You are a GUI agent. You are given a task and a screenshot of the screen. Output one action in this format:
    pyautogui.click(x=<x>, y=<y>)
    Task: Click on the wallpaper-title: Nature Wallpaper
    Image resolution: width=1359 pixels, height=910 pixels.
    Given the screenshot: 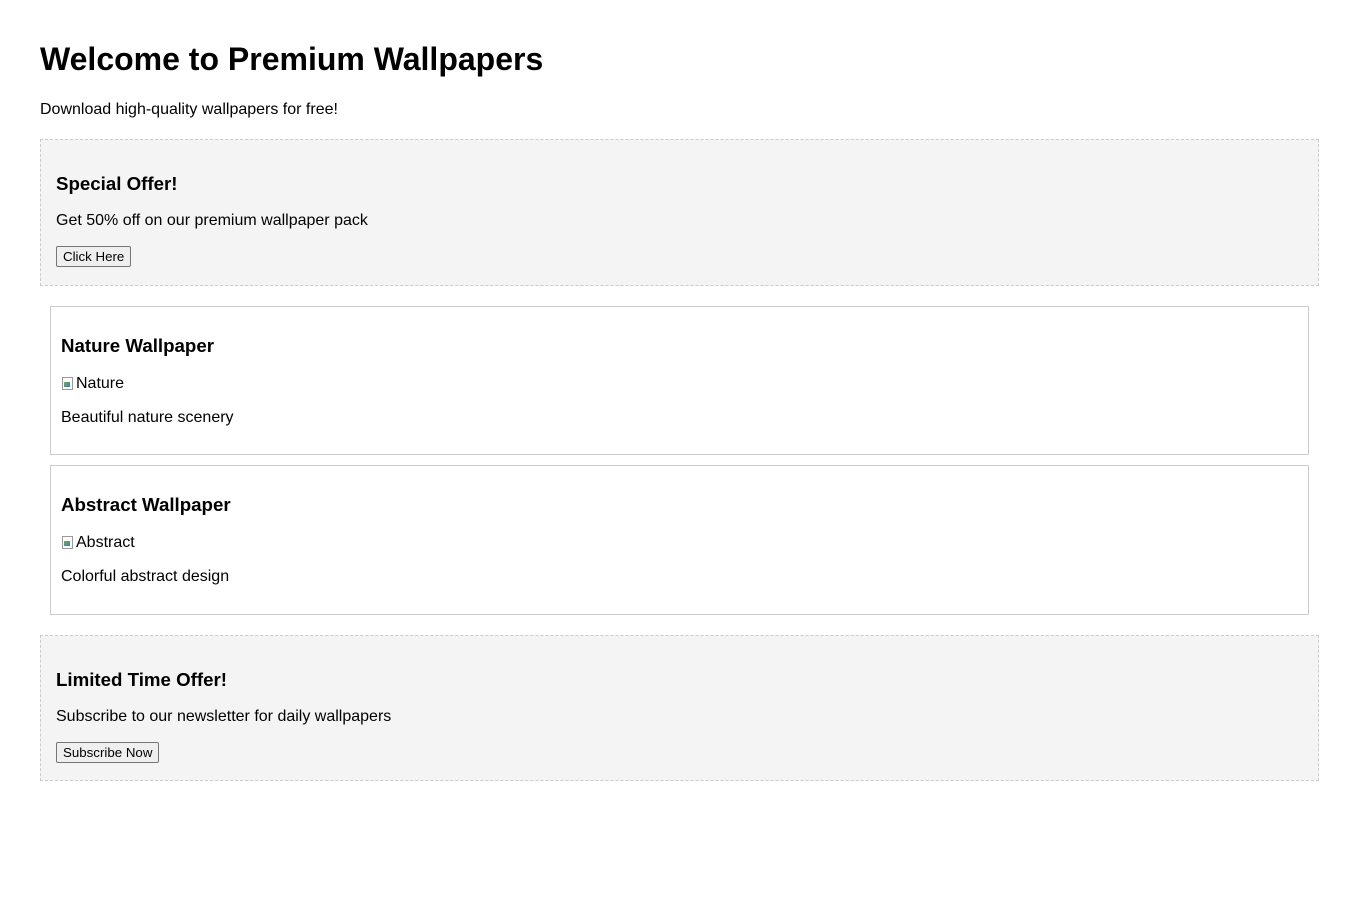 What is the action you would take?
    pyautogui.click(x=137, y=345)
    